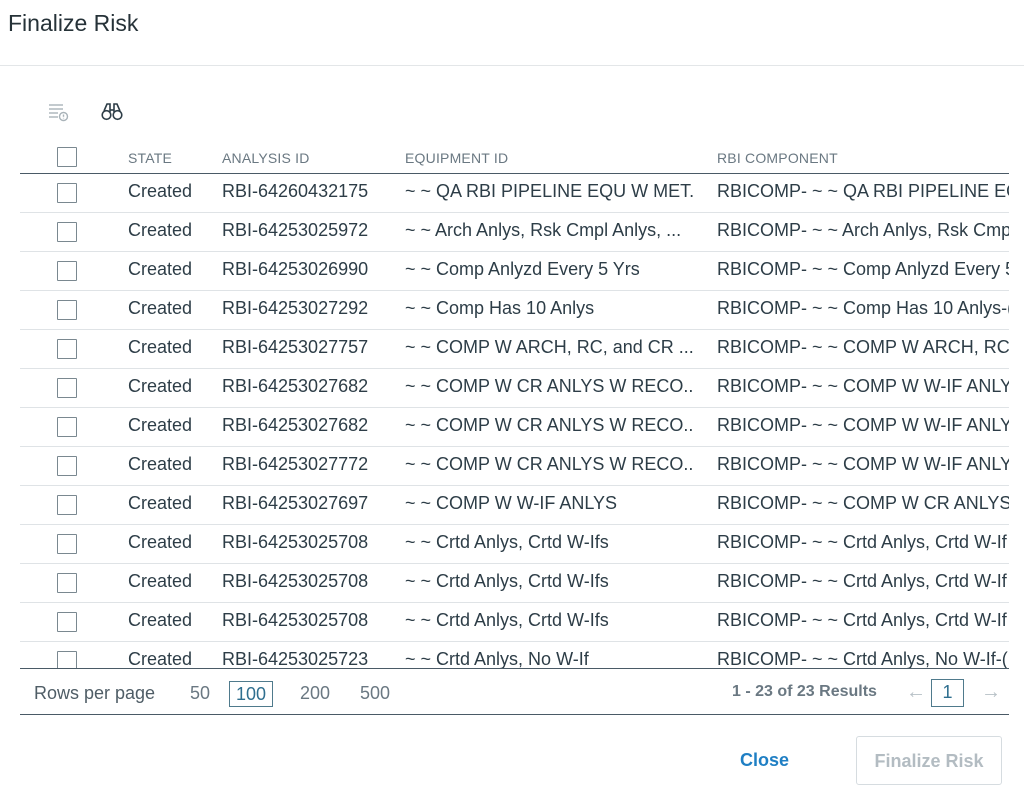 This screenshot has height=796, width=1024. I want to click on cell-equipment-id: ~ ~ Crtd Anlys, No W-If, so click(497, 658).